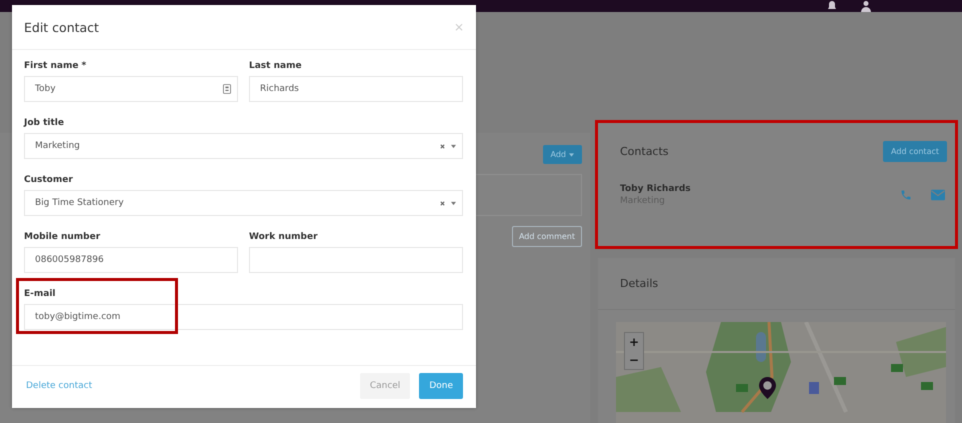 The height and width of the screenshot is (423, 962). What do you see at coordinates (832, 6) in the screenshot?
I see `bell-icon` at bounding box center [832, 6].